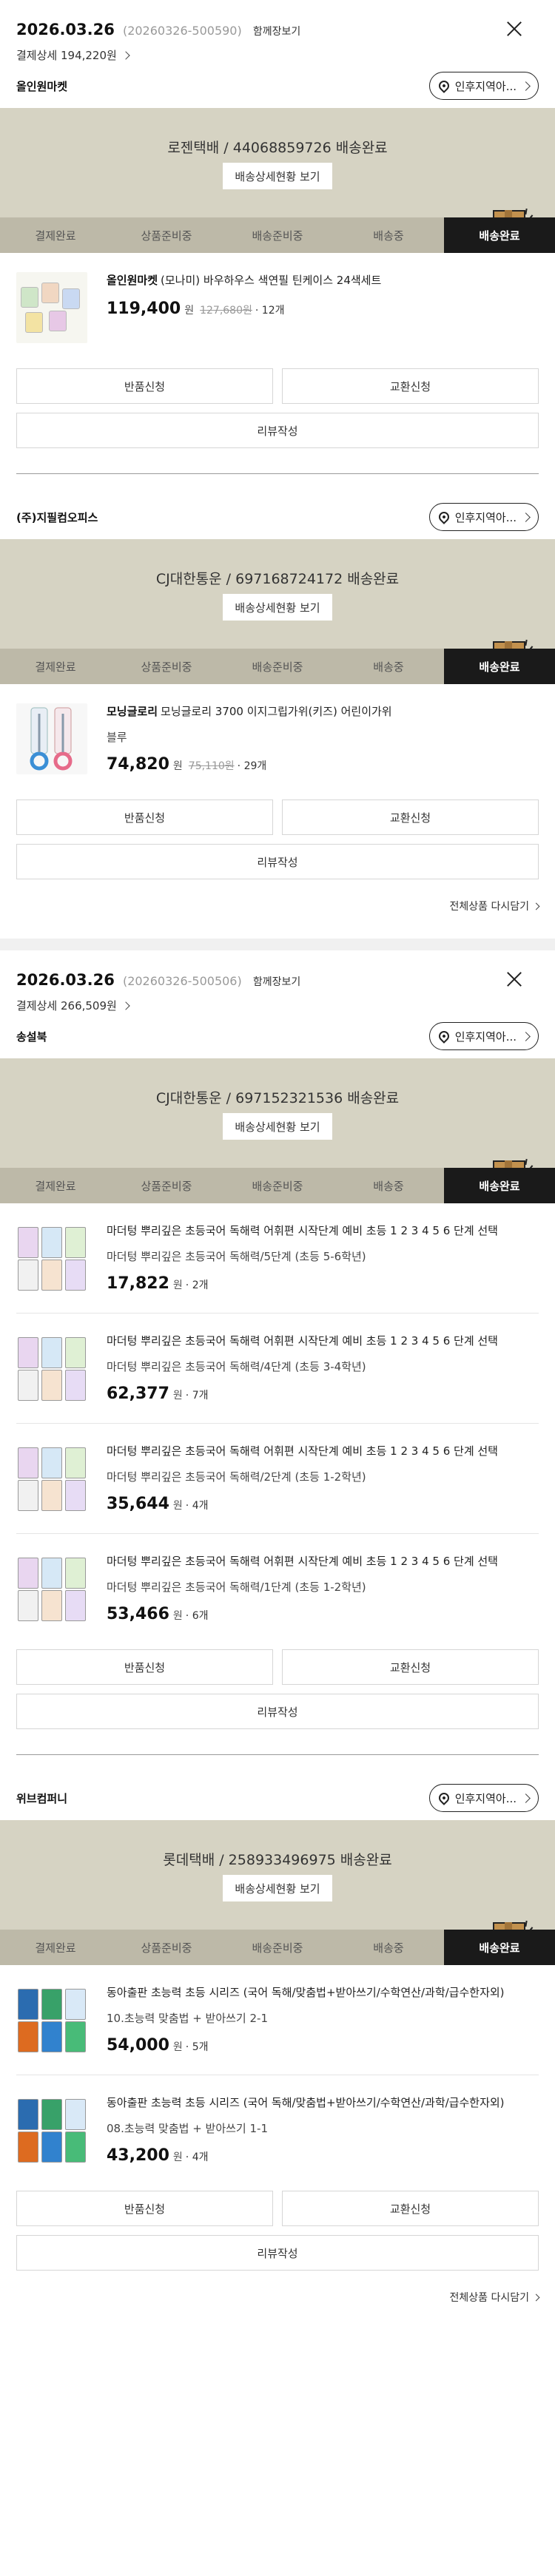  I want to click on section-gap, so click(277, 944).